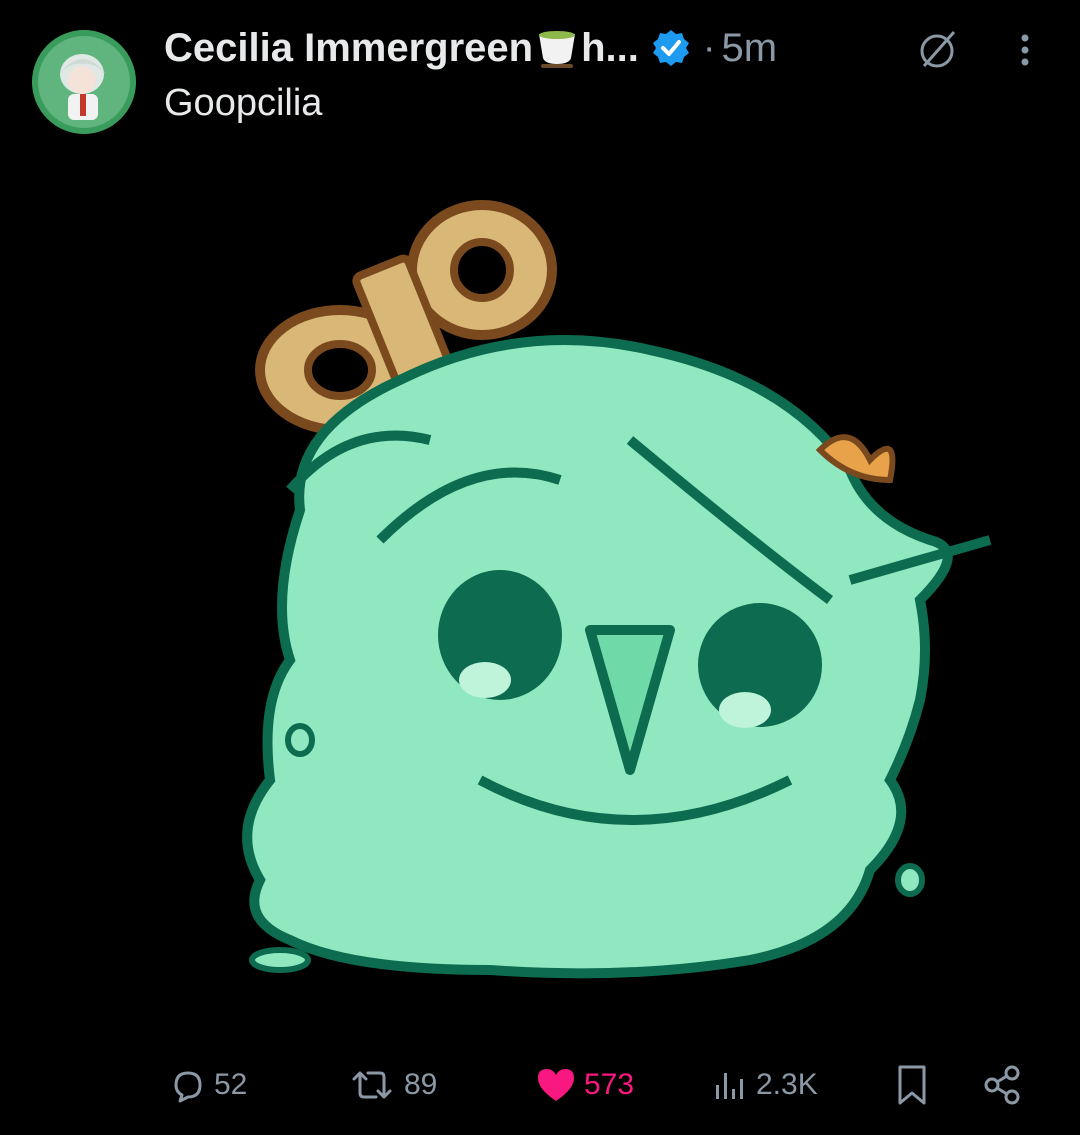 Image resolution: width=1080 pixels, height=1135 pixels. I want to click on share-button, so click(1002, 1085).